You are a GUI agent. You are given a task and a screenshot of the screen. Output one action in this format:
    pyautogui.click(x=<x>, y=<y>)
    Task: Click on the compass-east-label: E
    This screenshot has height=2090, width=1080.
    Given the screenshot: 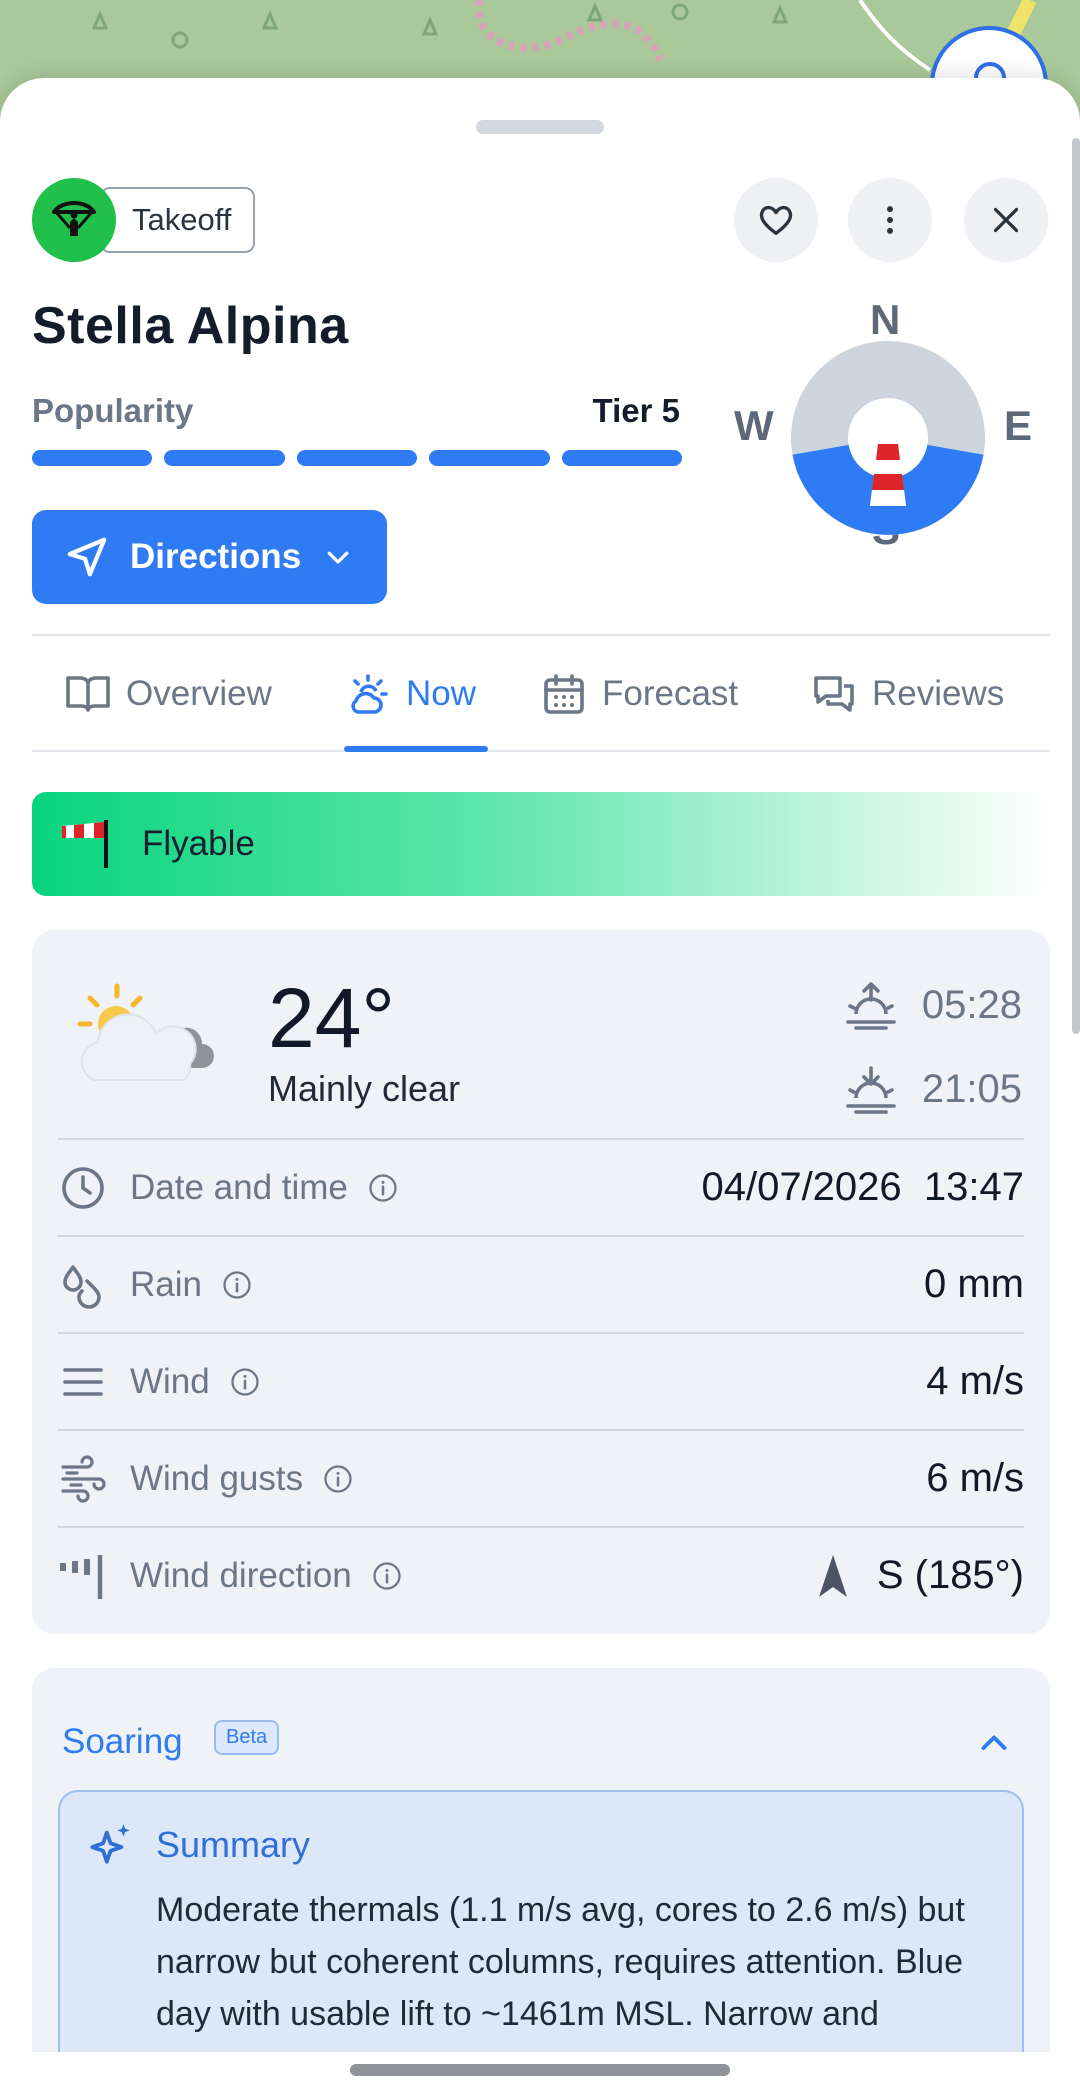 What is the action you would take?
    pyautogui.click(x=1018, y=425)
    